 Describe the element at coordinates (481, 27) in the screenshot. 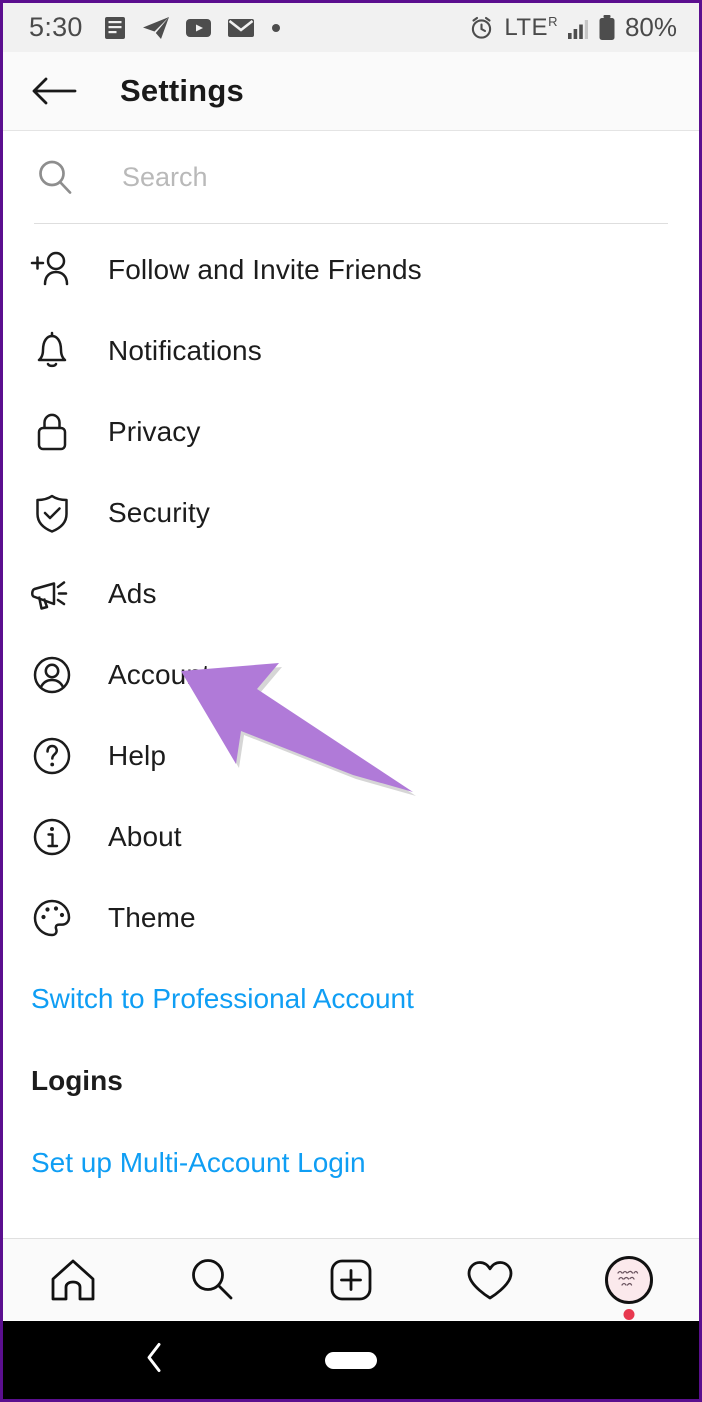

I see `alarm-clock-icon` at that location.